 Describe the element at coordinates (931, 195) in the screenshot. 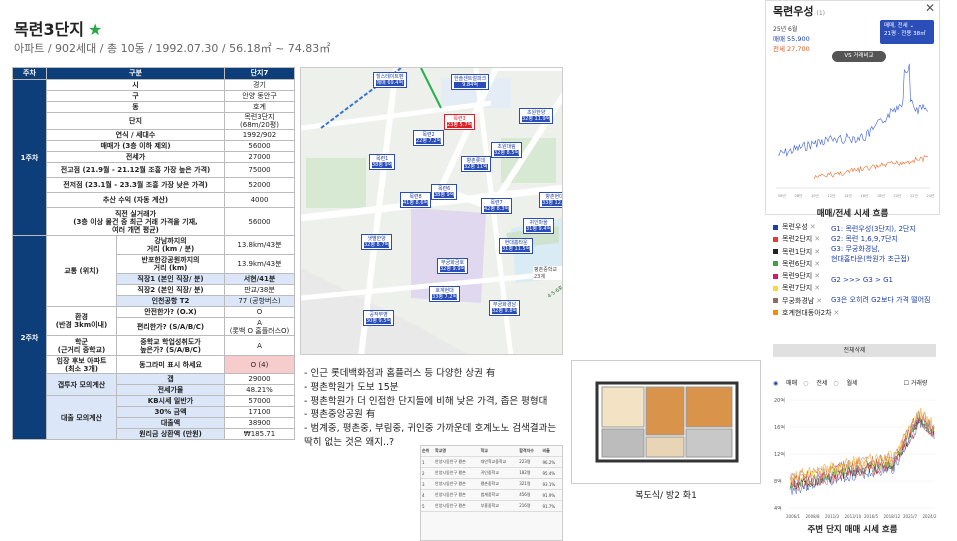

I see `svg-text: 24년` at that location.